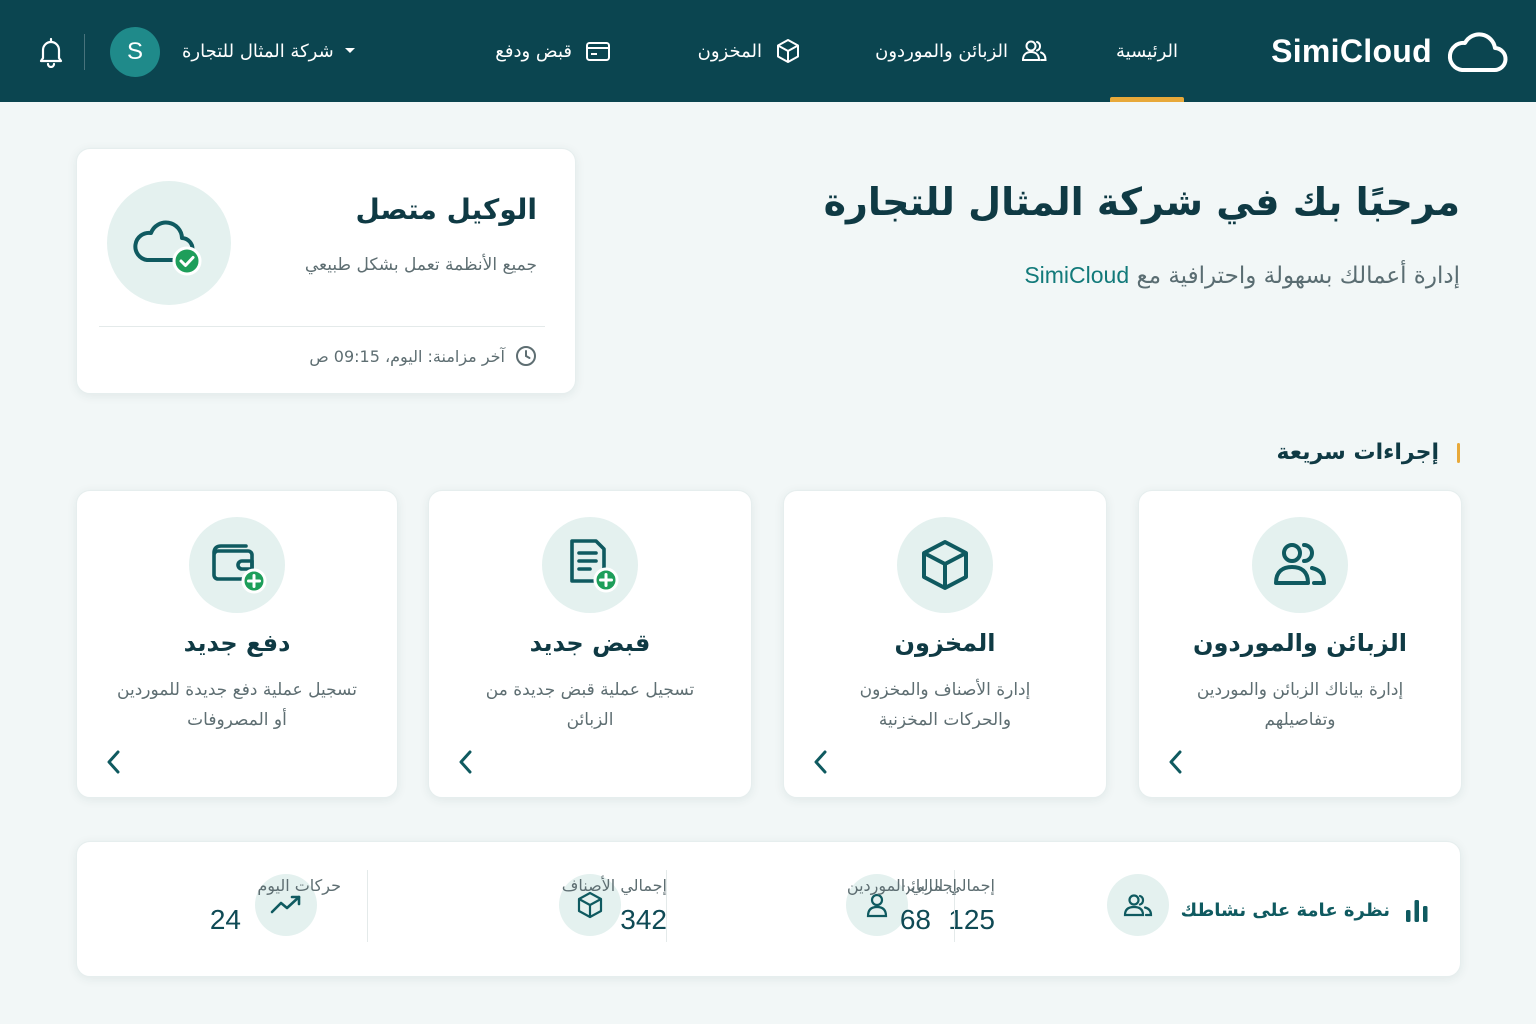 The image size is (1536, 1024). What do you see at coordinates (349, 50) in the screenshot?
I see `caret-down-icon` at bounding box center [349, 50].